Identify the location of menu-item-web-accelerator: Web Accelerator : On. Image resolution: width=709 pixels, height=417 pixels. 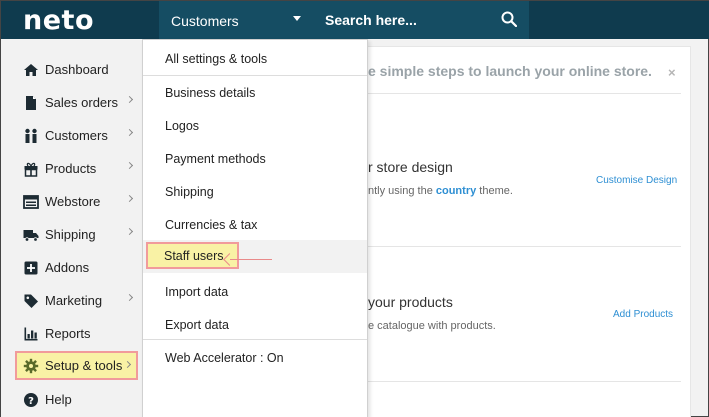
(255, 357).